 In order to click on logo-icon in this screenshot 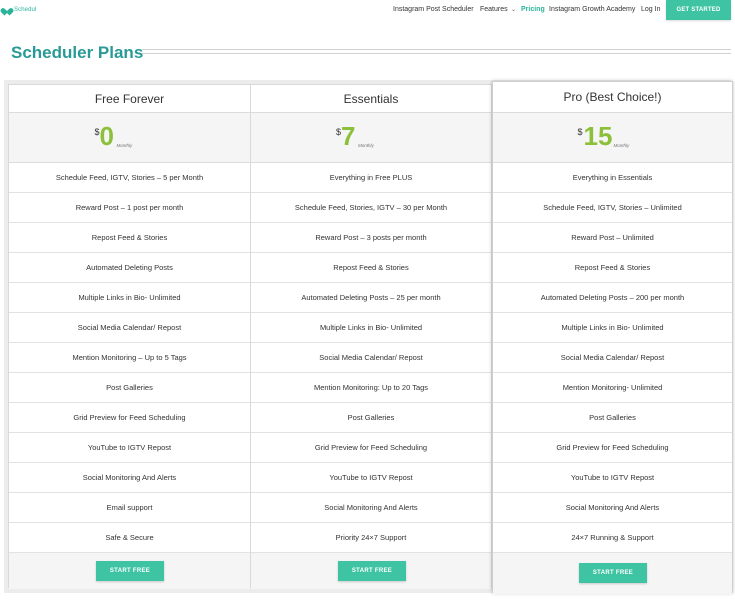, I will do `click(7, 9)`.